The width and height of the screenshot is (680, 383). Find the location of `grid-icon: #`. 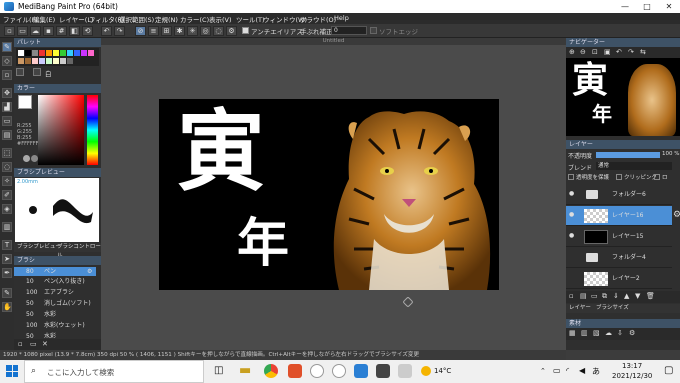

grid-icon: # is located at coordinates (61, 31).